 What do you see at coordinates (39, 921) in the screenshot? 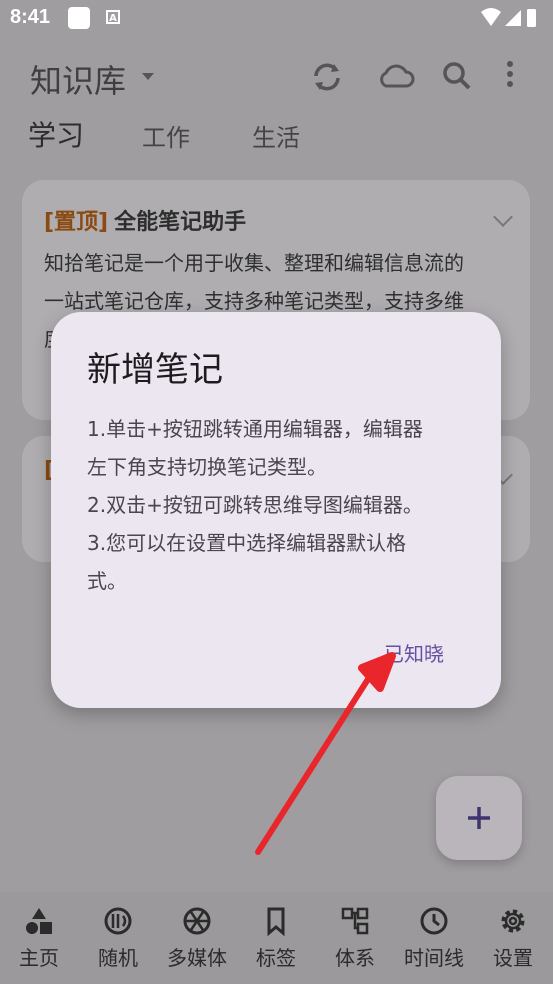
I see `shapes-icon` at bounding box center [39, 921].